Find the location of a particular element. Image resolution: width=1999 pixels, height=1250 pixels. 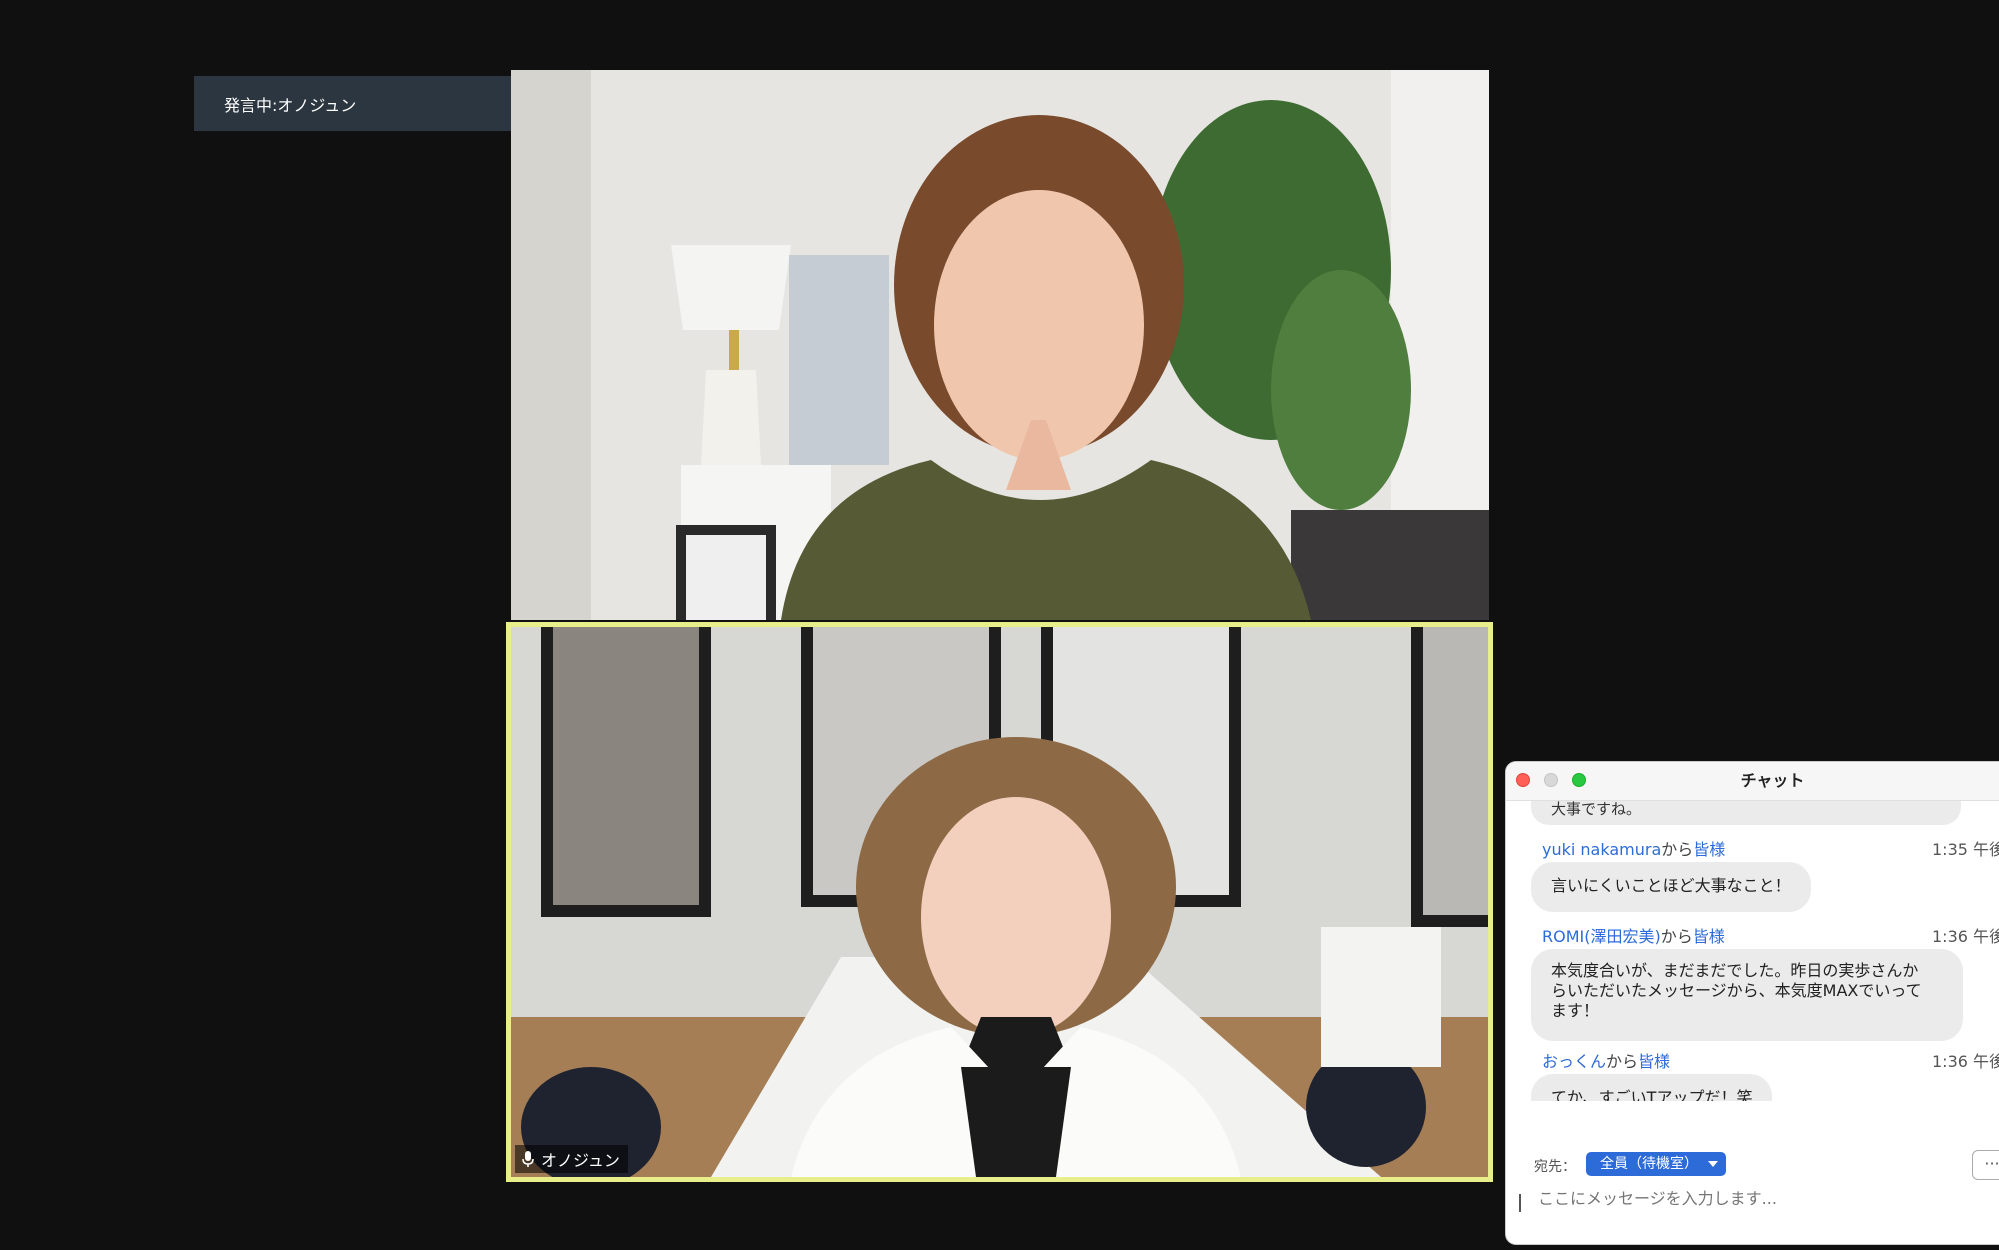

participant-name-tag: オノジュン is located at coordinates (571, 1159).